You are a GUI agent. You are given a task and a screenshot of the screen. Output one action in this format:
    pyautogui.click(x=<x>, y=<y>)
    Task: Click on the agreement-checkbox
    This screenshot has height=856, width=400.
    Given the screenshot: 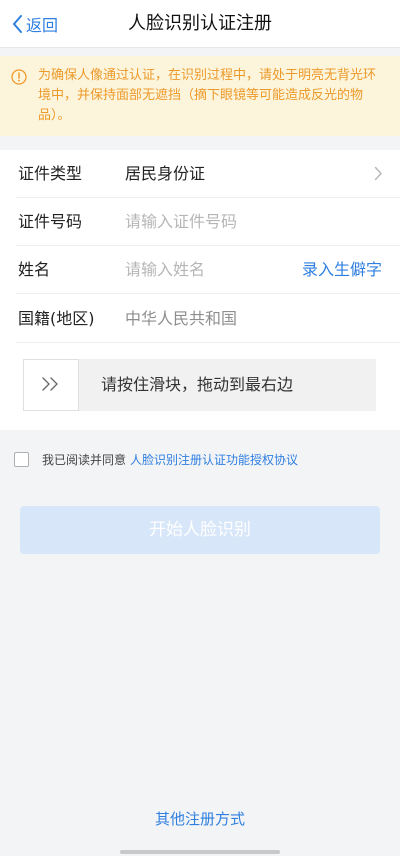 What is the action you would take?
    pyautogui.click(x=21, y=459)
    